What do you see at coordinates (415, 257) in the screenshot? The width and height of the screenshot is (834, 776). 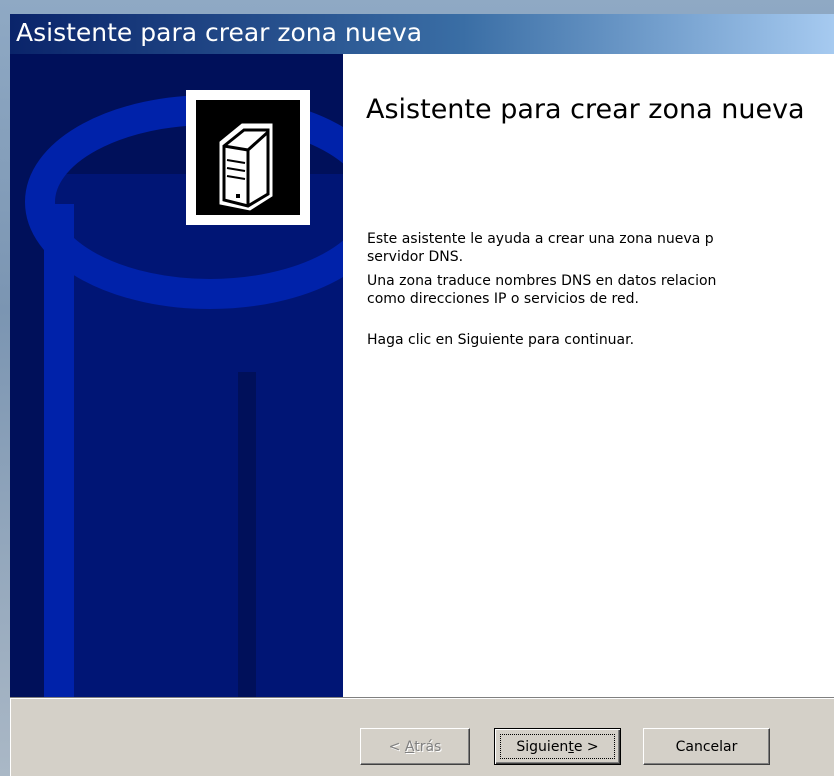 I see `description-line-2: servidor DNS.` at bounding box center [415, 257].